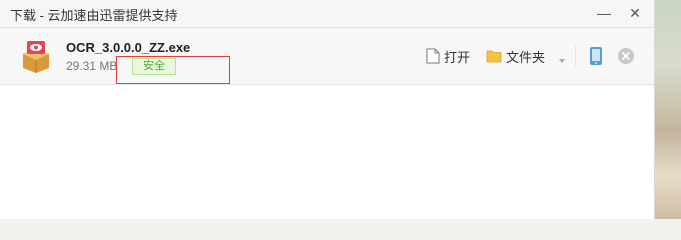 The image size is (681, 240). What do you see at coordinates (92, 66) in the screenshot?
I see `file-size: 29.31 MB` at bounding box center [92, 66].